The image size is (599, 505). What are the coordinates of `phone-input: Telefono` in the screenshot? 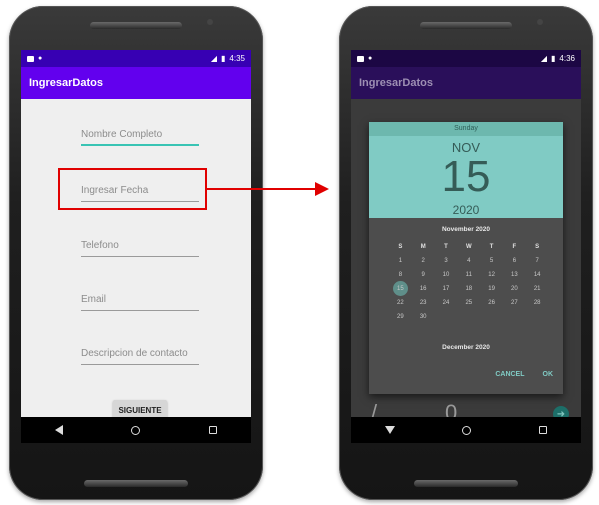 It's located at (140, 248).